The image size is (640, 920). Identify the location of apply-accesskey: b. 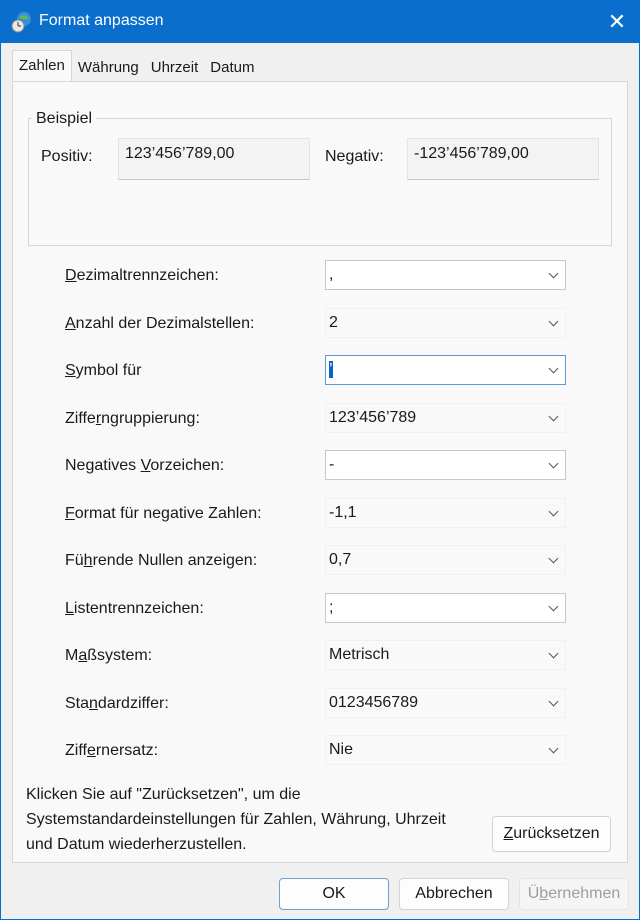
(544, 893).